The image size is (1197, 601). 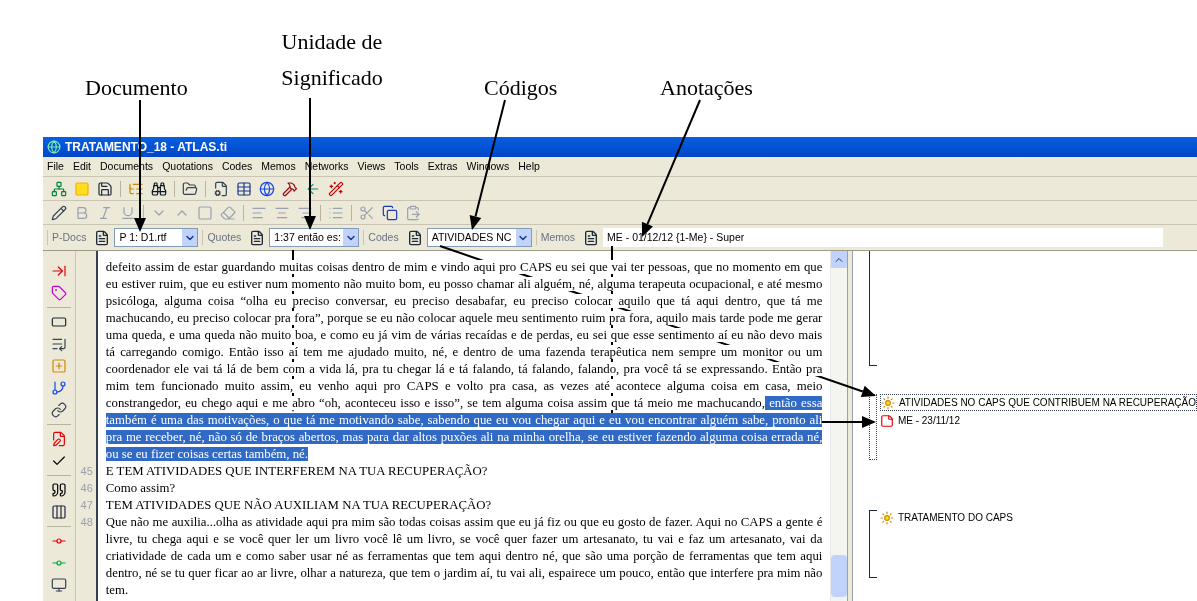 I want to click on menu-item: File, so click(x=55, y=166).